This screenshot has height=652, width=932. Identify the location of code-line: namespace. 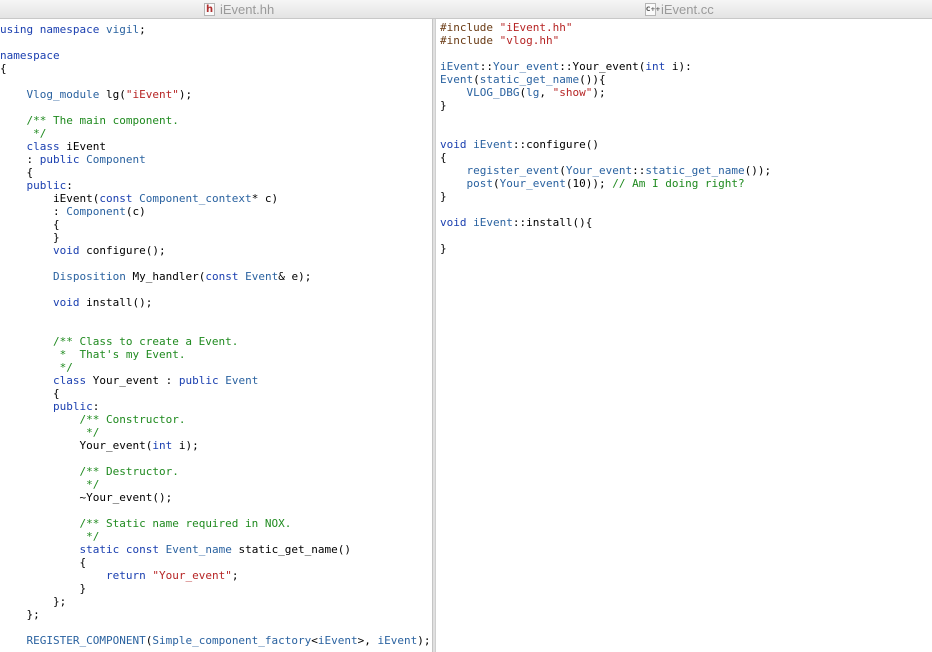
(216, 55).